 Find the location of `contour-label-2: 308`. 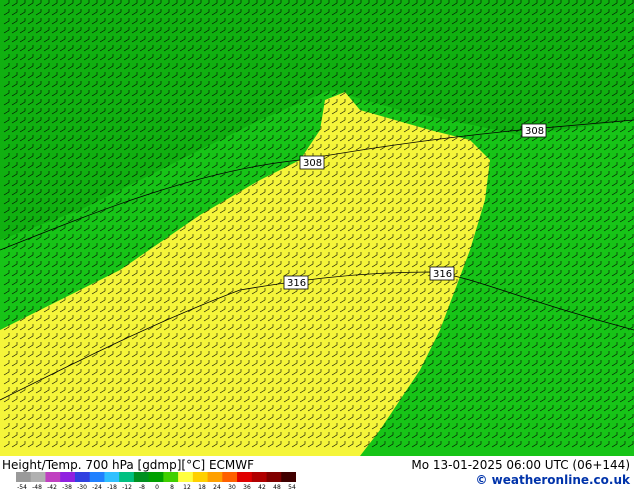

contour-label-2: 308 is located at coordinates (534, 130).